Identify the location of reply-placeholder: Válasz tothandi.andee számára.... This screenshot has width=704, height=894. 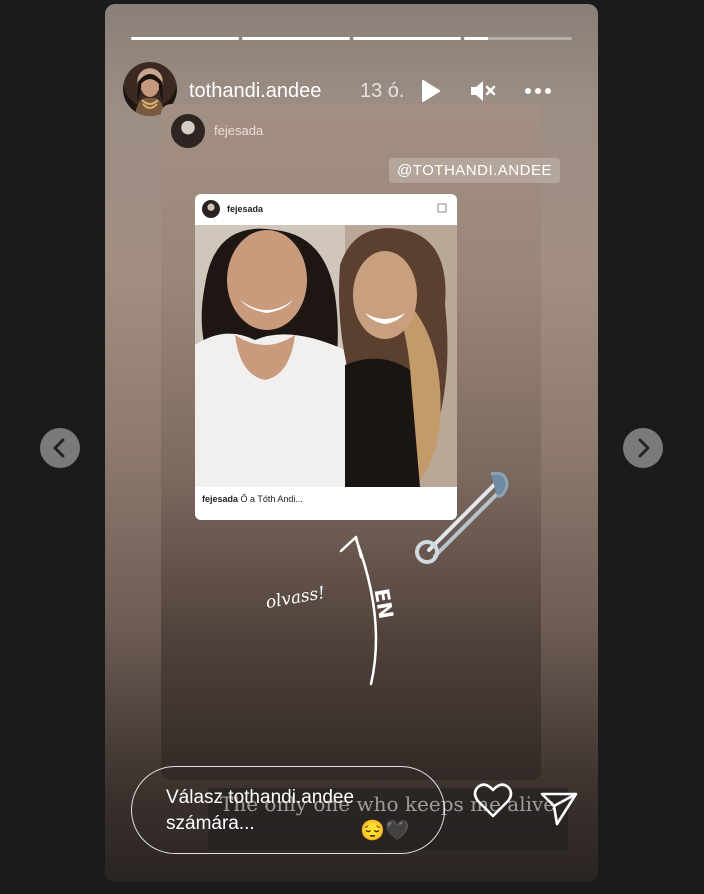
(260, 810).